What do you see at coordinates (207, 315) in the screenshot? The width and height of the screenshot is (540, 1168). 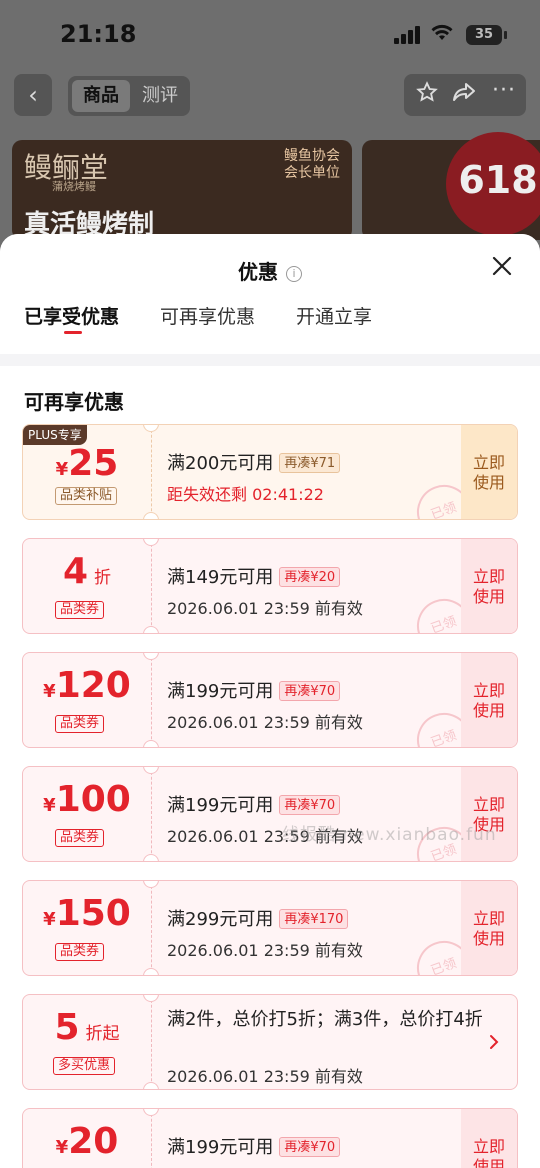 I see `tab-more-offers: 可再享优惠` at bounding box center [207, 315].